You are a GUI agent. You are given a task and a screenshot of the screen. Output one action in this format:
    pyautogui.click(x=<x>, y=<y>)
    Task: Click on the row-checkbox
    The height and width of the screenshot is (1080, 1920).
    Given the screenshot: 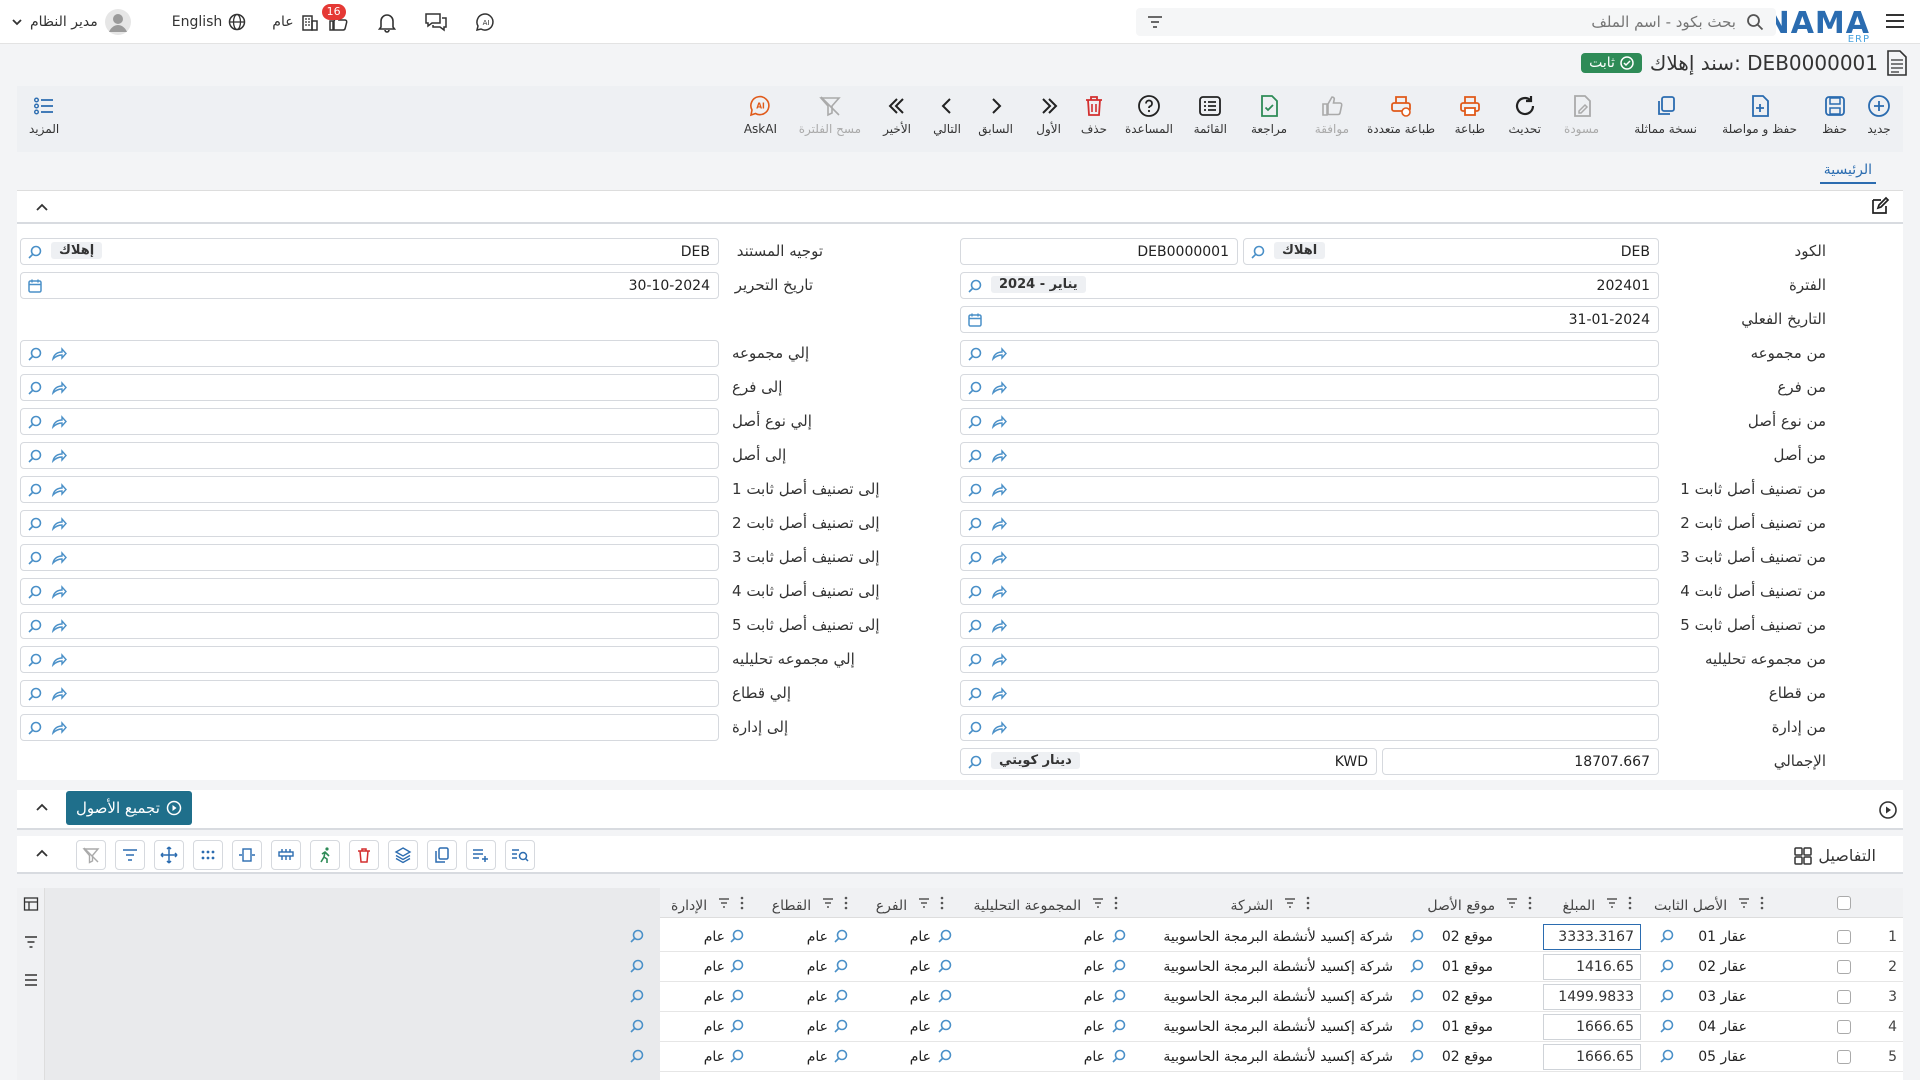 What is the action you would take?
    pyautogui.click(x=1844, y=997)
    